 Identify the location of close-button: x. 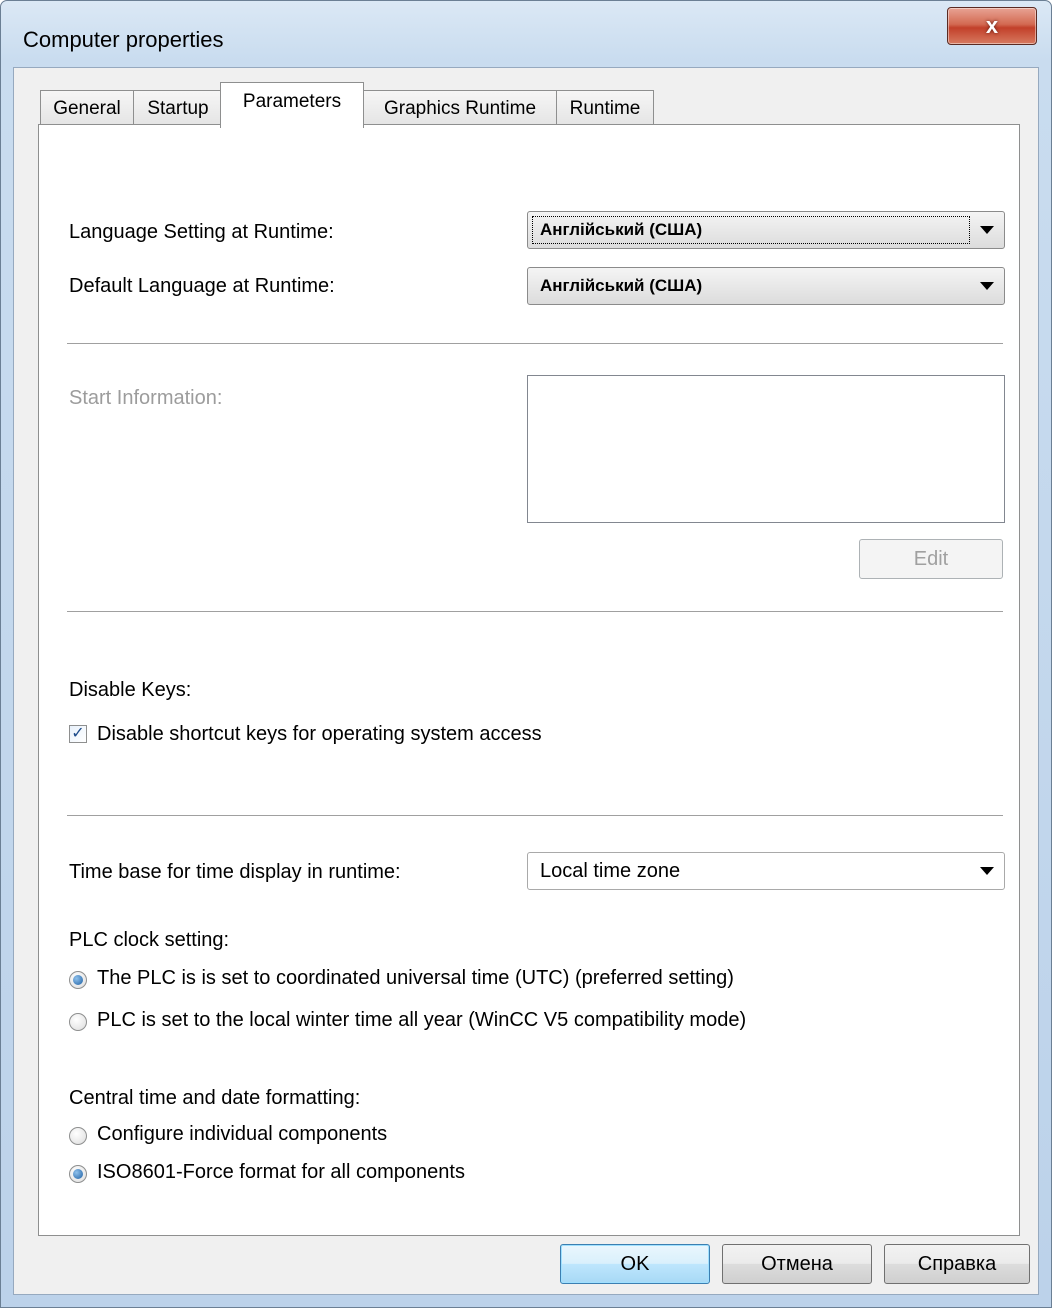
(992, 26).